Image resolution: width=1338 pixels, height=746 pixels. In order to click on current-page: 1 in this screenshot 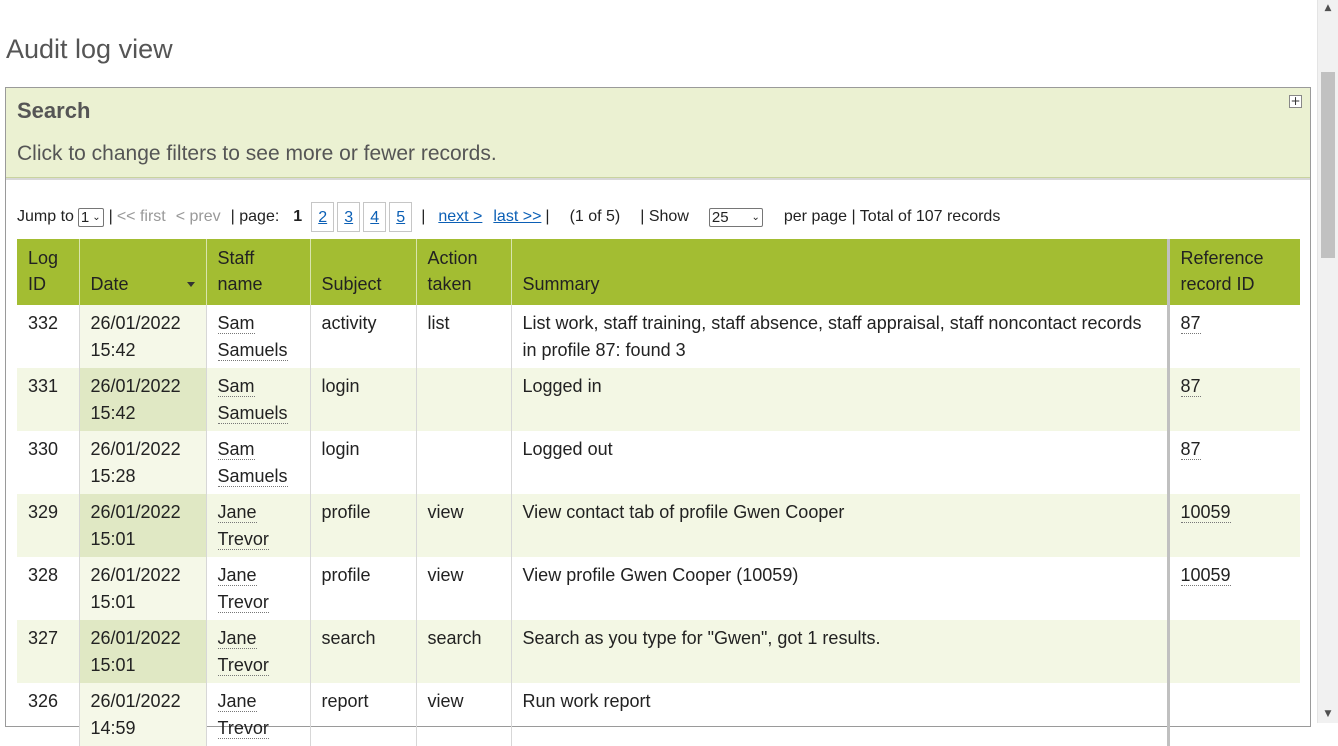, I will do `click(298, 216)`.